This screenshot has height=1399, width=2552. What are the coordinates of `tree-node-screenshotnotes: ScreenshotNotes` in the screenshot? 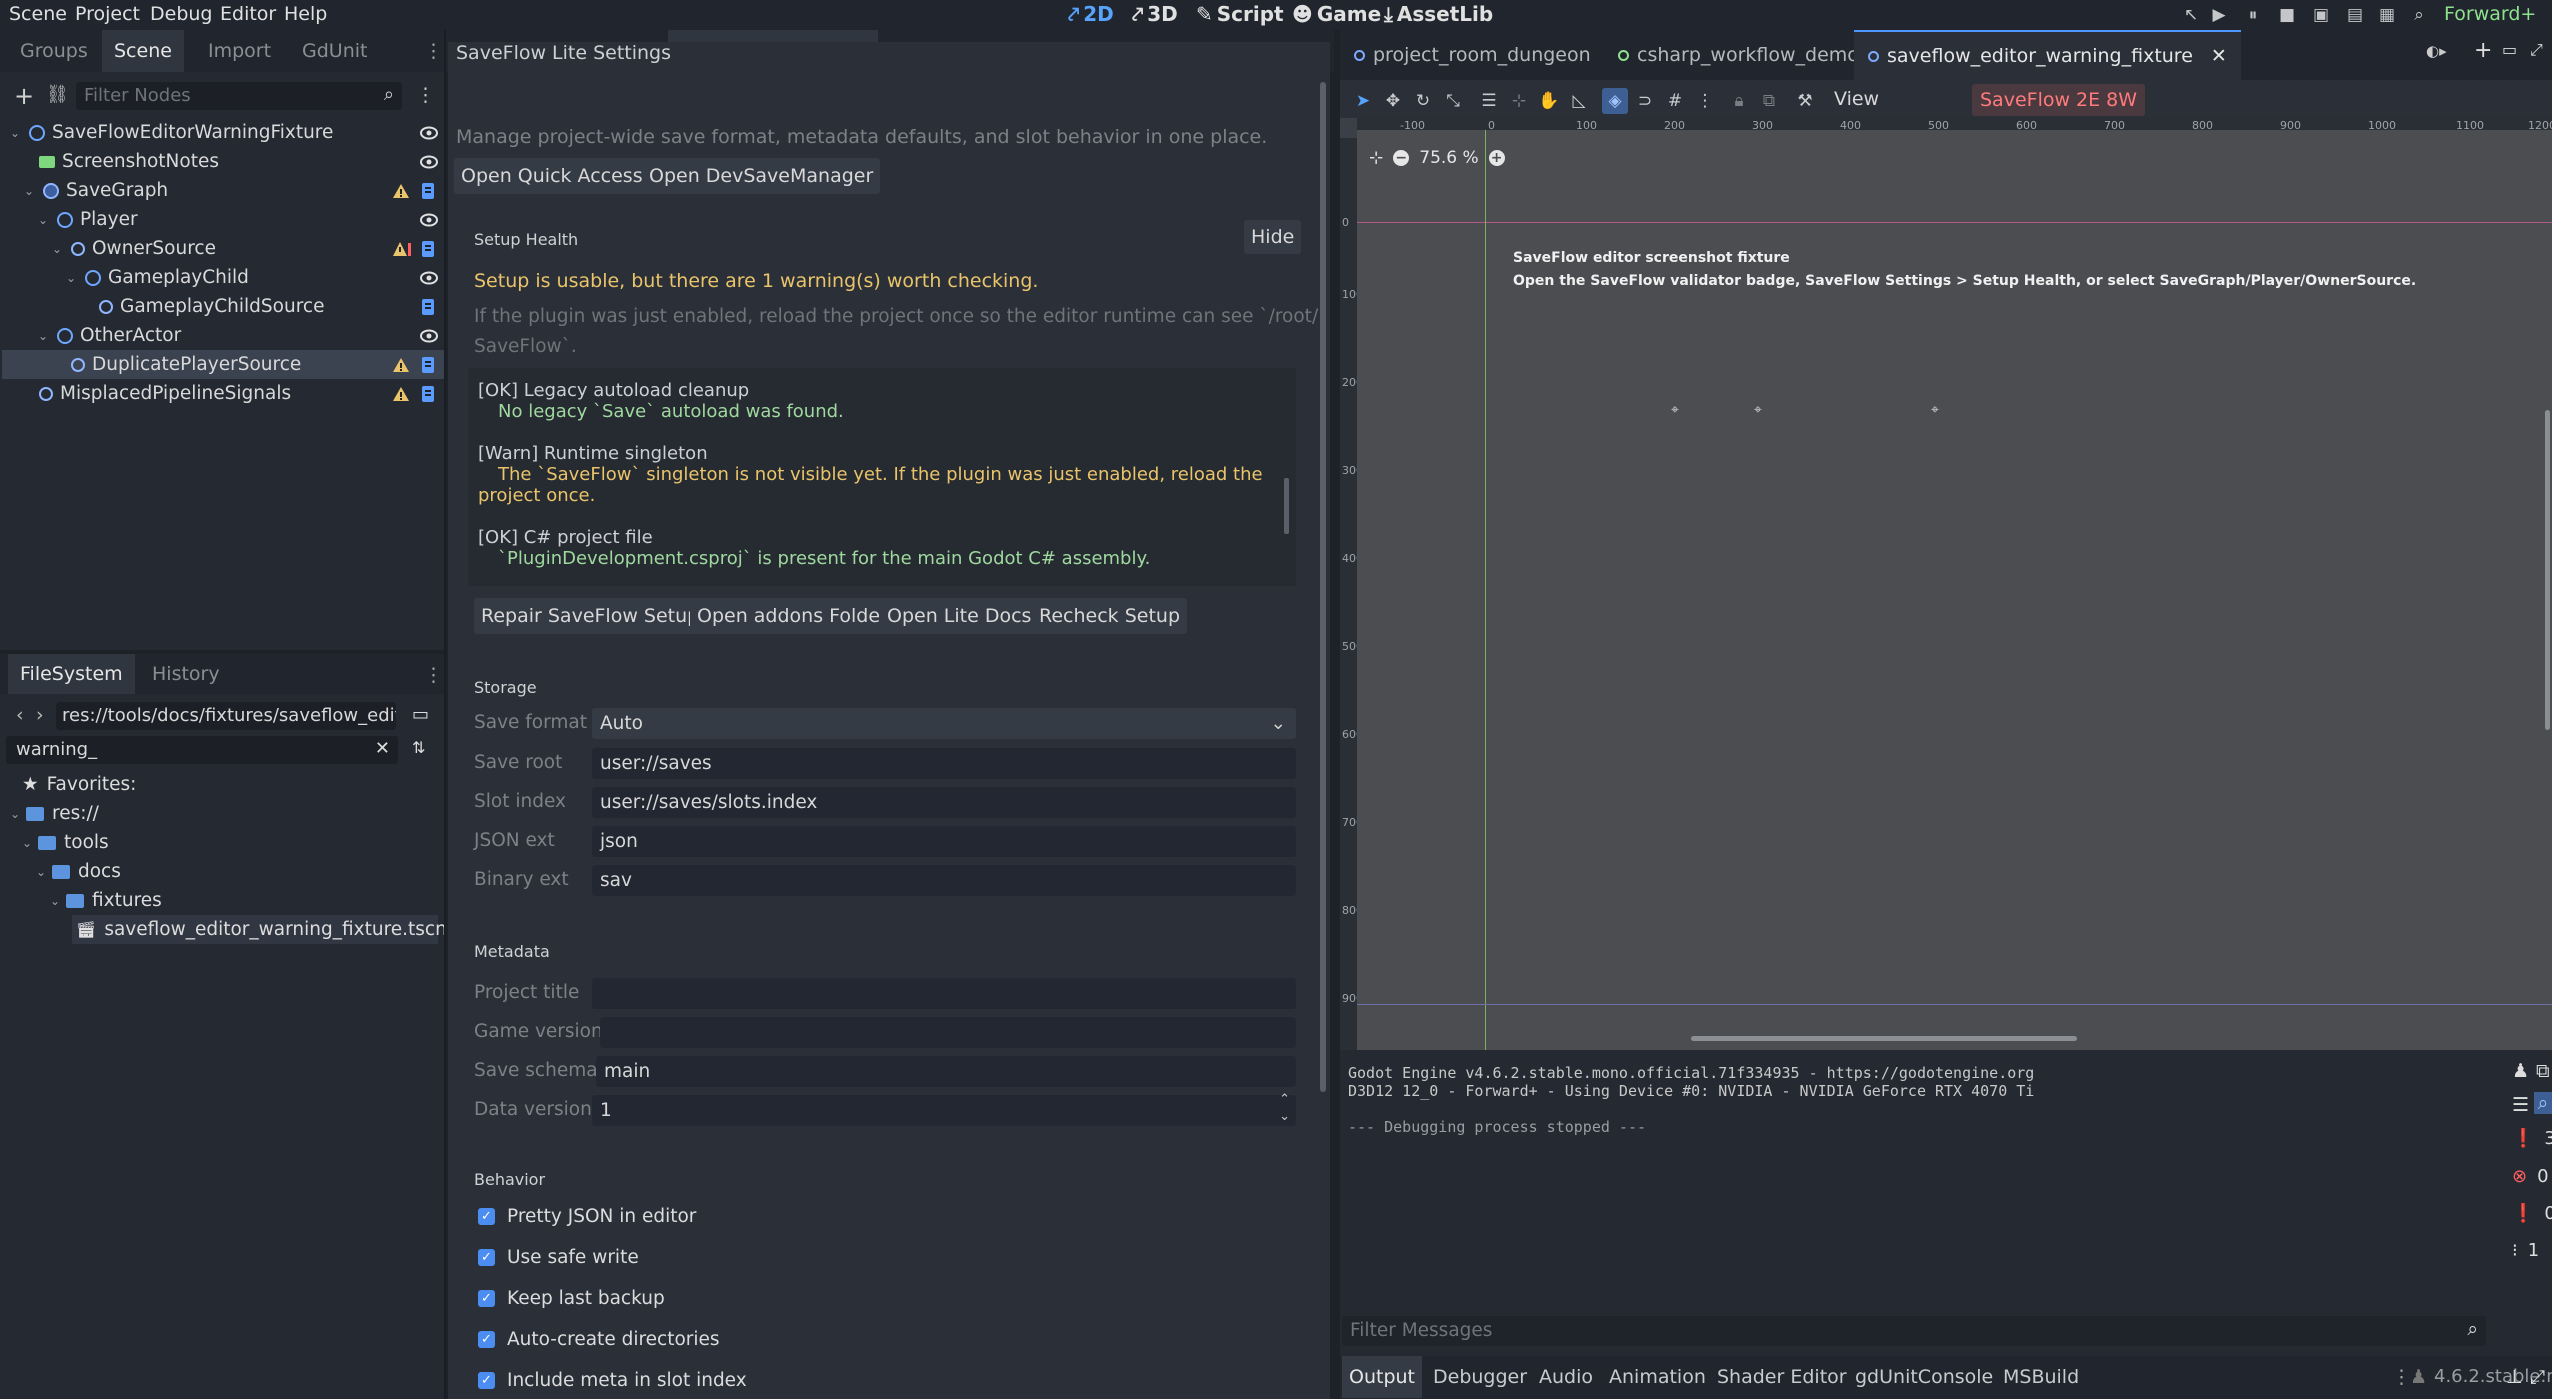 It's located at (223, 161).